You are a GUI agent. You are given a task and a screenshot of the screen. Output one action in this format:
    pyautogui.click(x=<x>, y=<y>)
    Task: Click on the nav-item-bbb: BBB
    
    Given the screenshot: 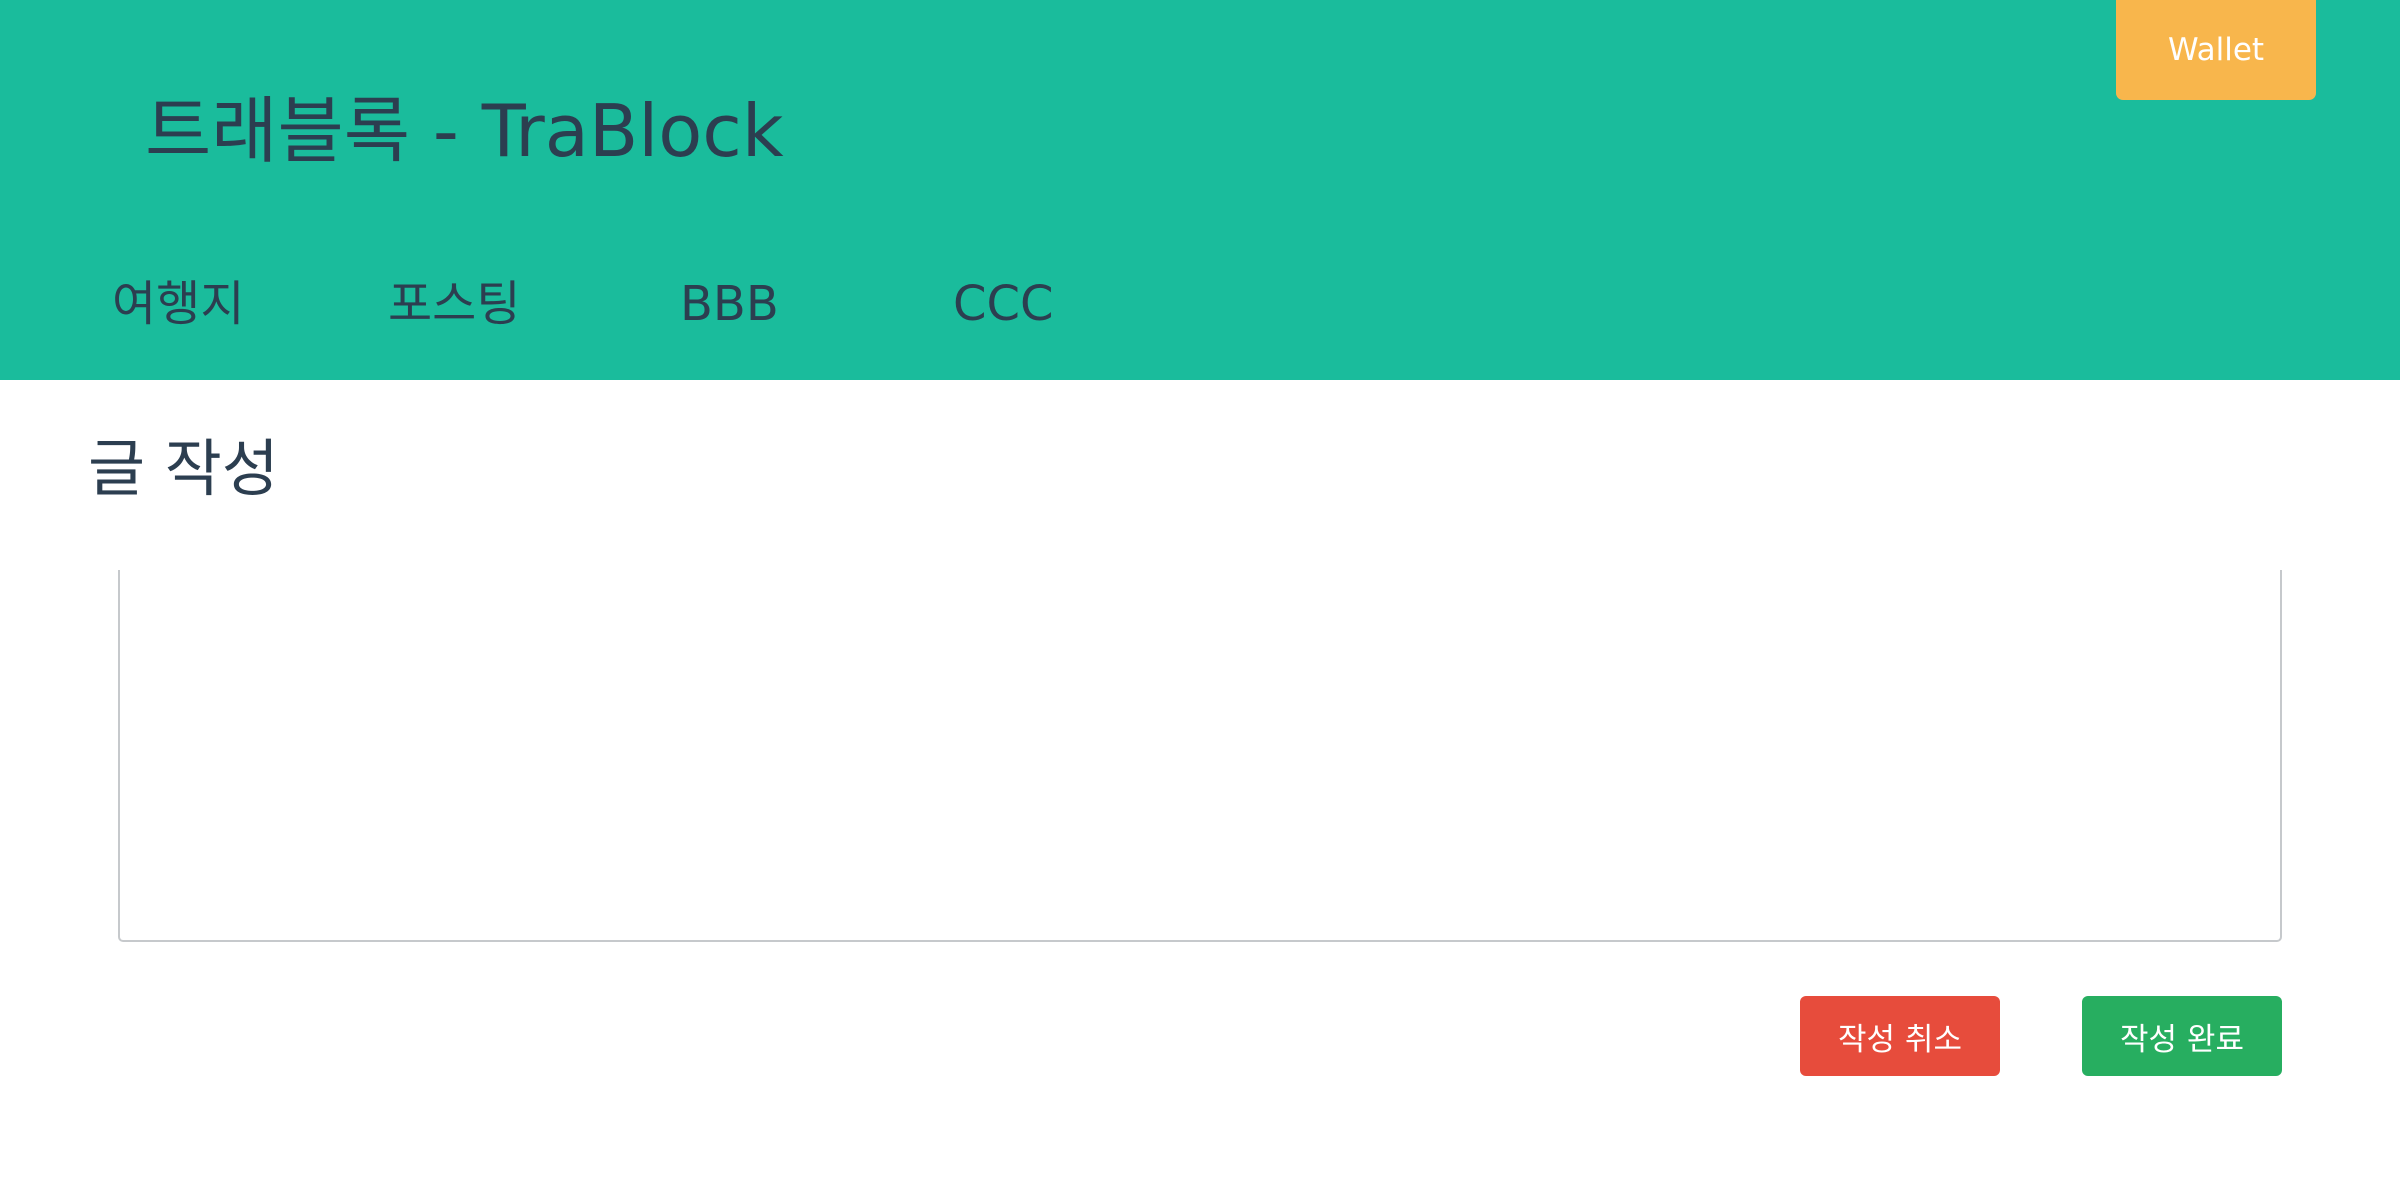 What is the action you would take?
    pyautogui.click(x=729, y=304)
    